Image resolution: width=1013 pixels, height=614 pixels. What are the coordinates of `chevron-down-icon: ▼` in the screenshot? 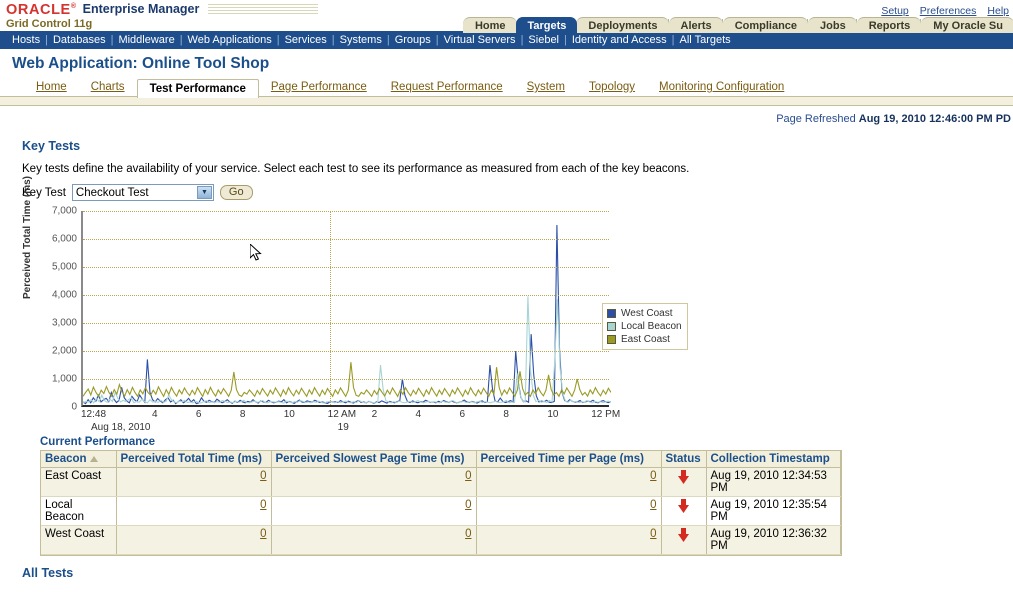 It's located at (204, 192).